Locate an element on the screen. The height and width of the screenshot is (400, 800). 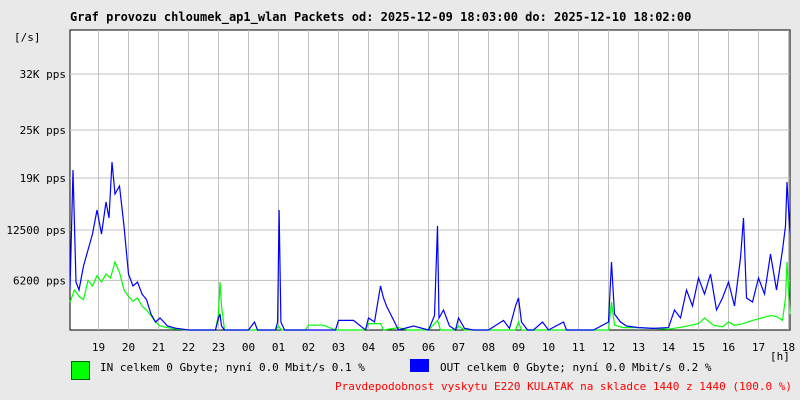
x-tick-label: 19 is located at coordinates (98, 347).